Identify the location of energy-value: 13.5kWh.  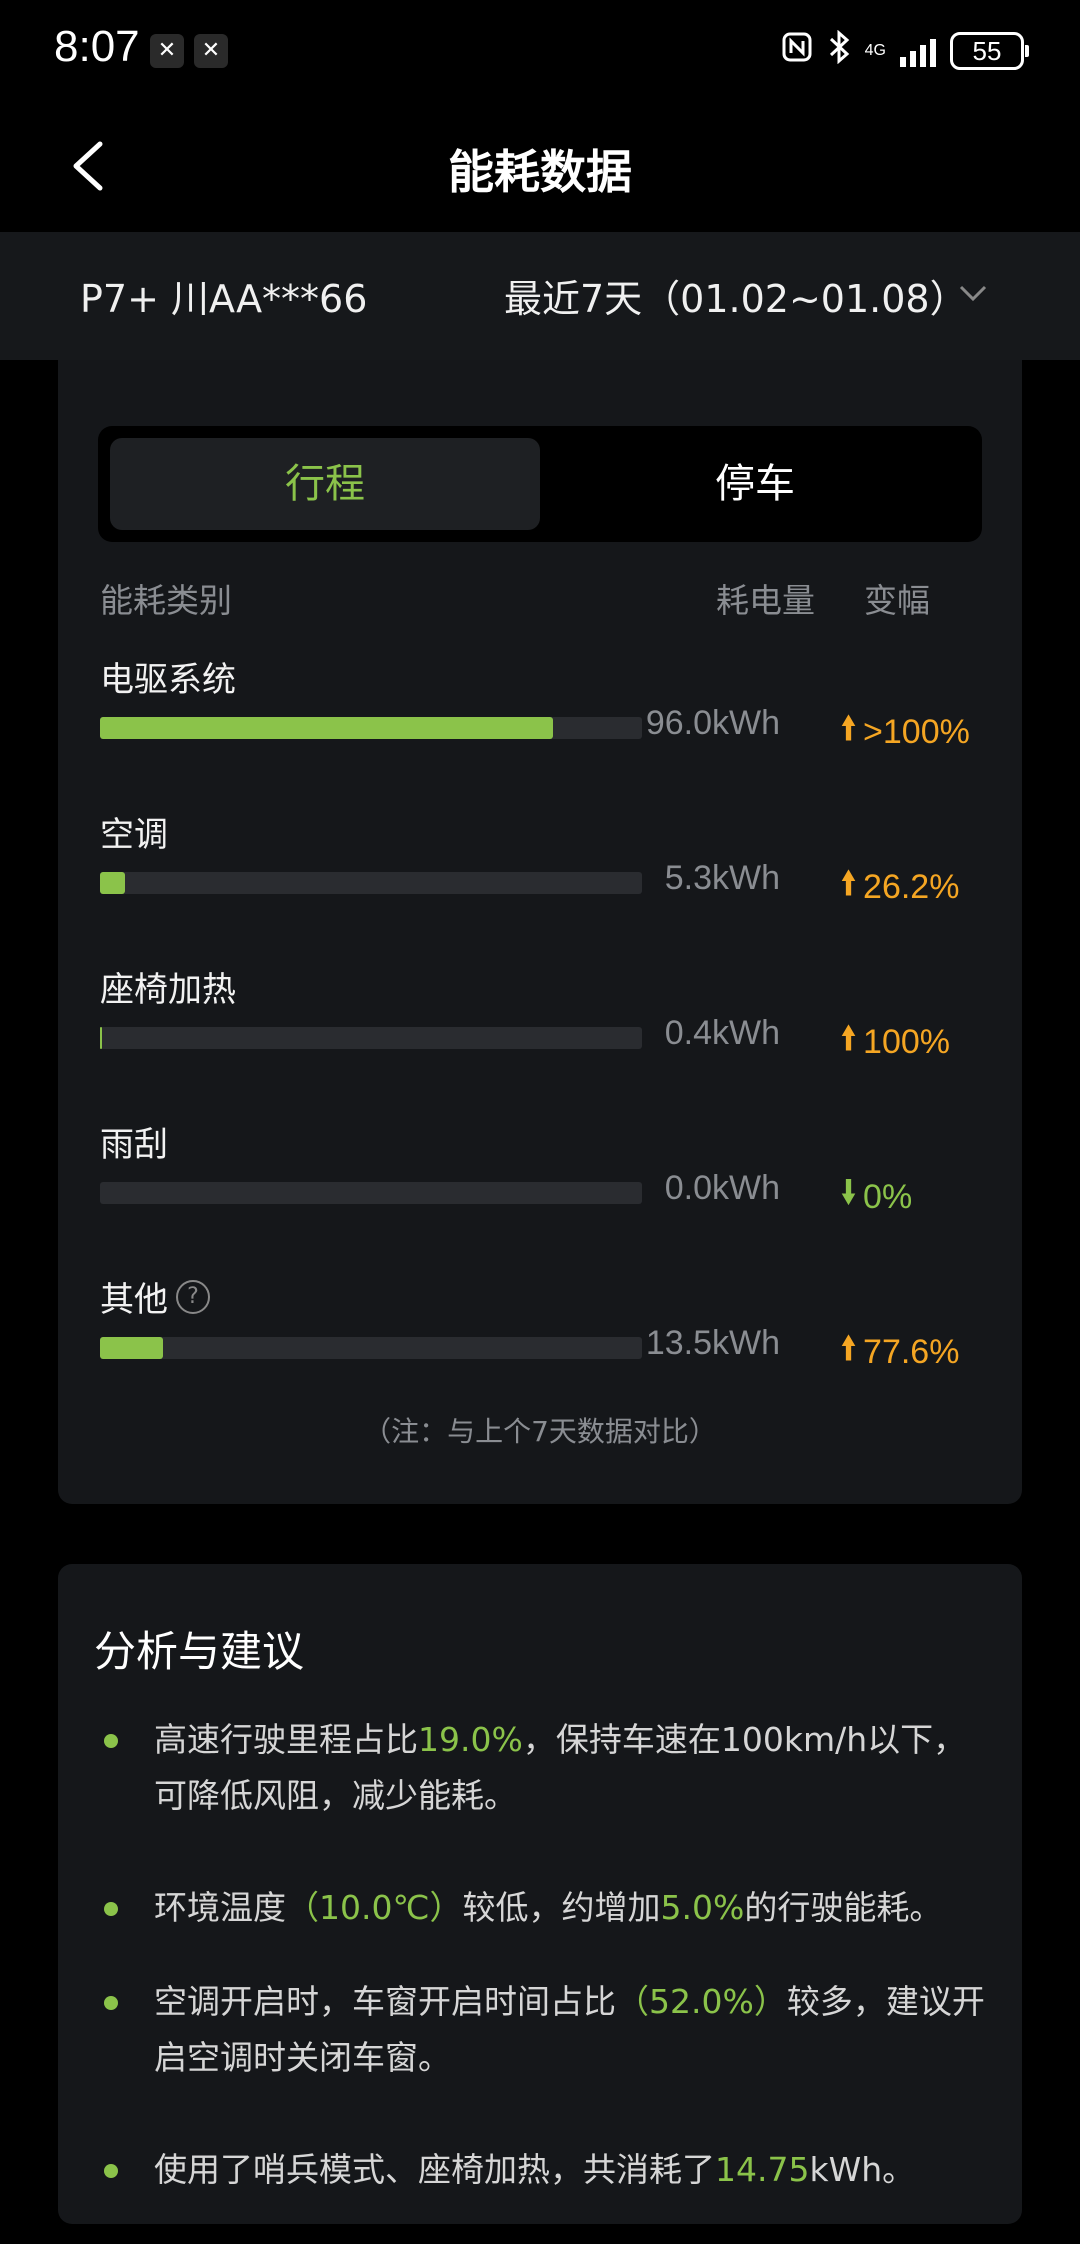
(712, 1343).